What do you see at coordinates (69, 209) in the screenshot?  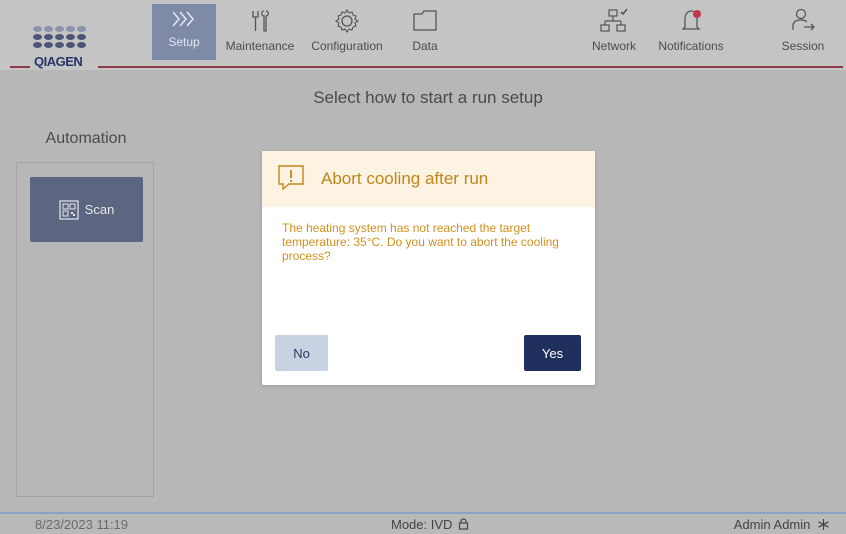 I see `qr-code-icon` at bounding box center [69, 209].